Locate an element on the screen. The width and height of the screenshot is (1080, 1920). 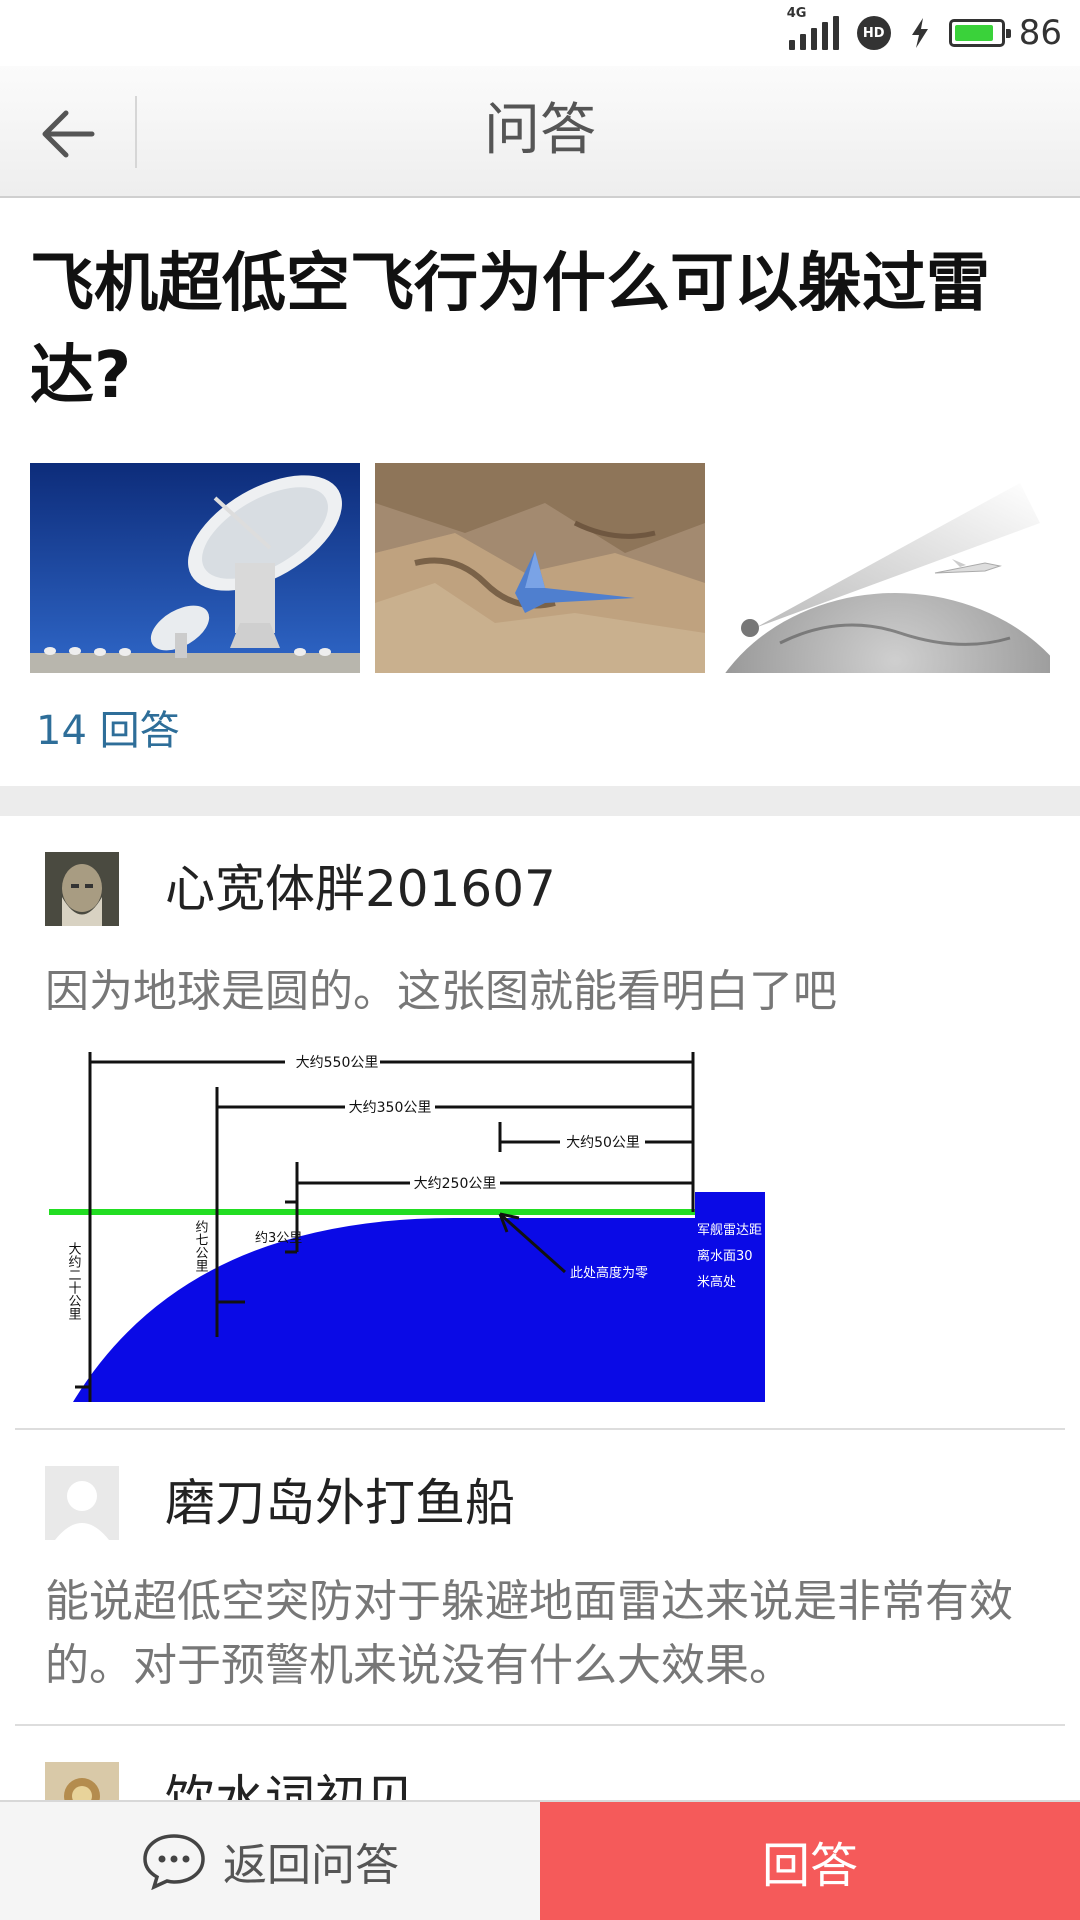
jet-over-mountains-photo is located at coordinates (540, 568).